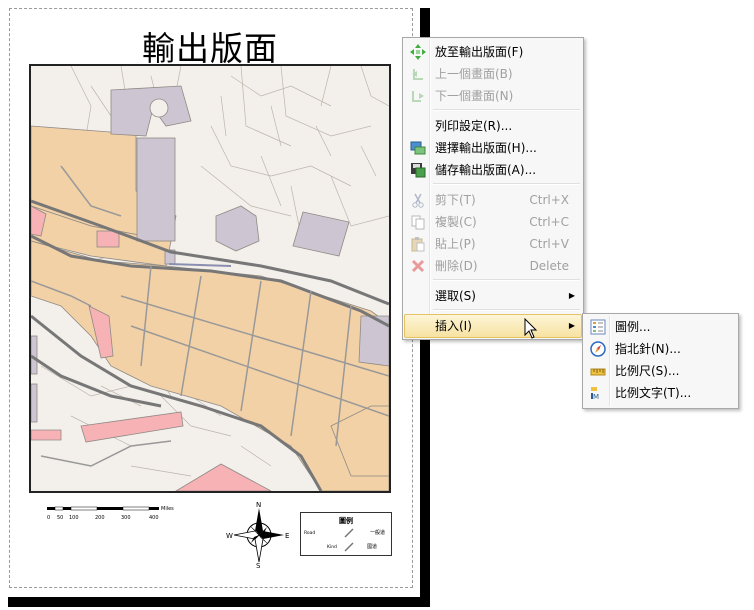  What do you see at coordinates (48, 518) in the screenshot?
I see `scale-tick-0: 0` at bounding box center [48, 518].